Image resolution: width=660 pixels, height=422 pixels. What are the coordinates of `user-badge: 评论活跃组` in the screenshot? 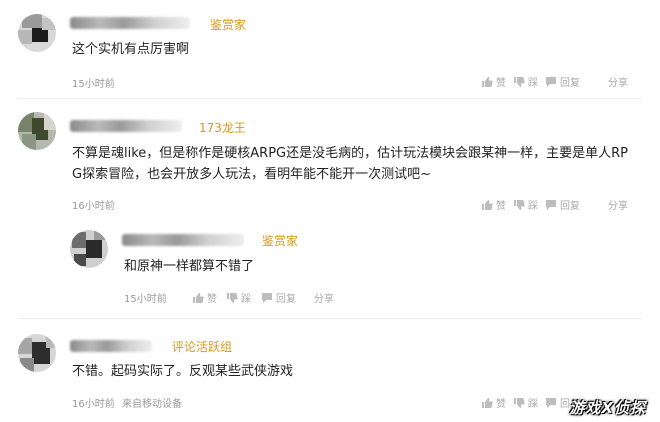 It's located at (202, 347).